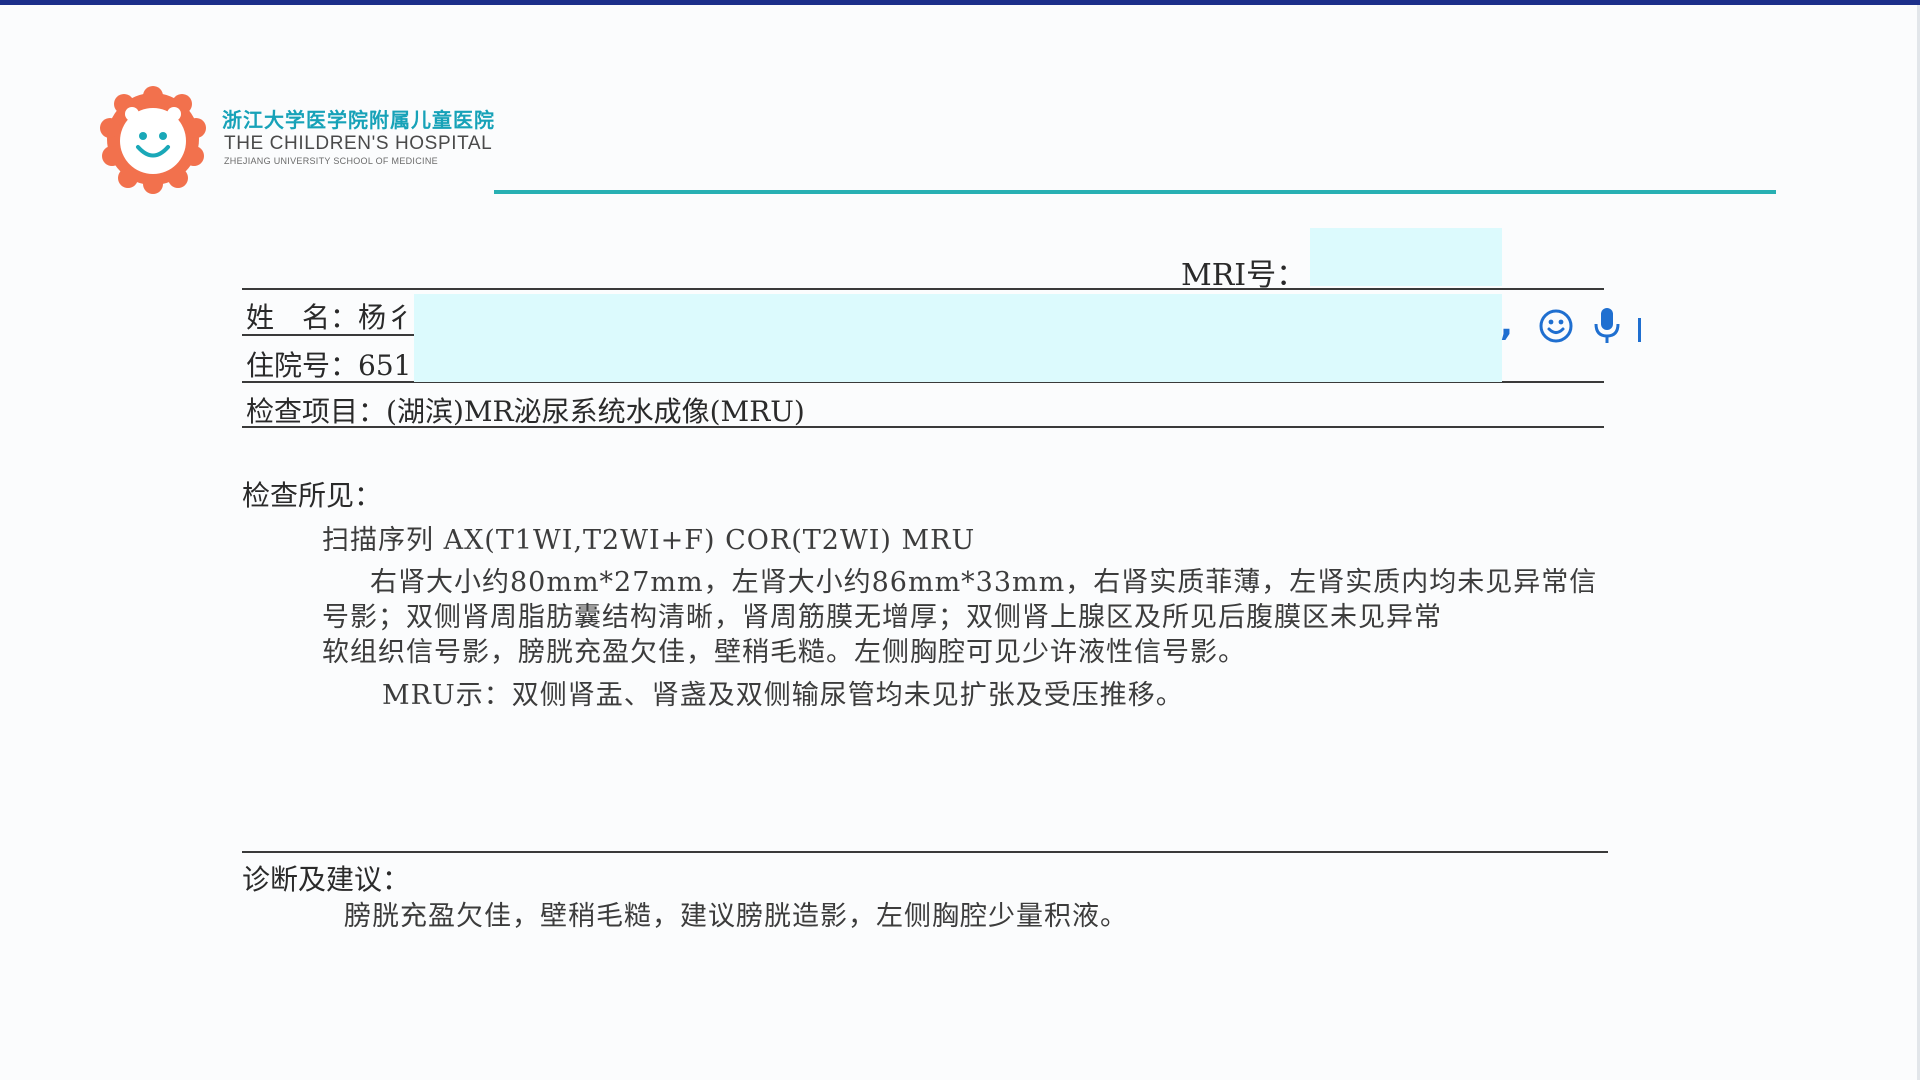  I want to click on mri-number-redaction, so click(1406, 257).